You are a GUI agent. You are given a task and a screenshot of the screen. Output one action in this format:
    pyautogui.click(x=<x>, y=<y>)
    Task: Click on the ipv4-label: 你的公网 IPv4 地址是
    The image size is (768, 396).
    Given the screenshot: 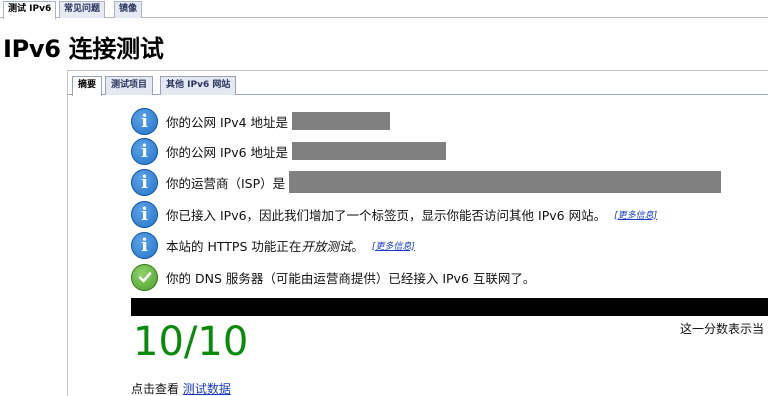 What is the action you would take?
    pyautogui.click(x=227, y=122)
    